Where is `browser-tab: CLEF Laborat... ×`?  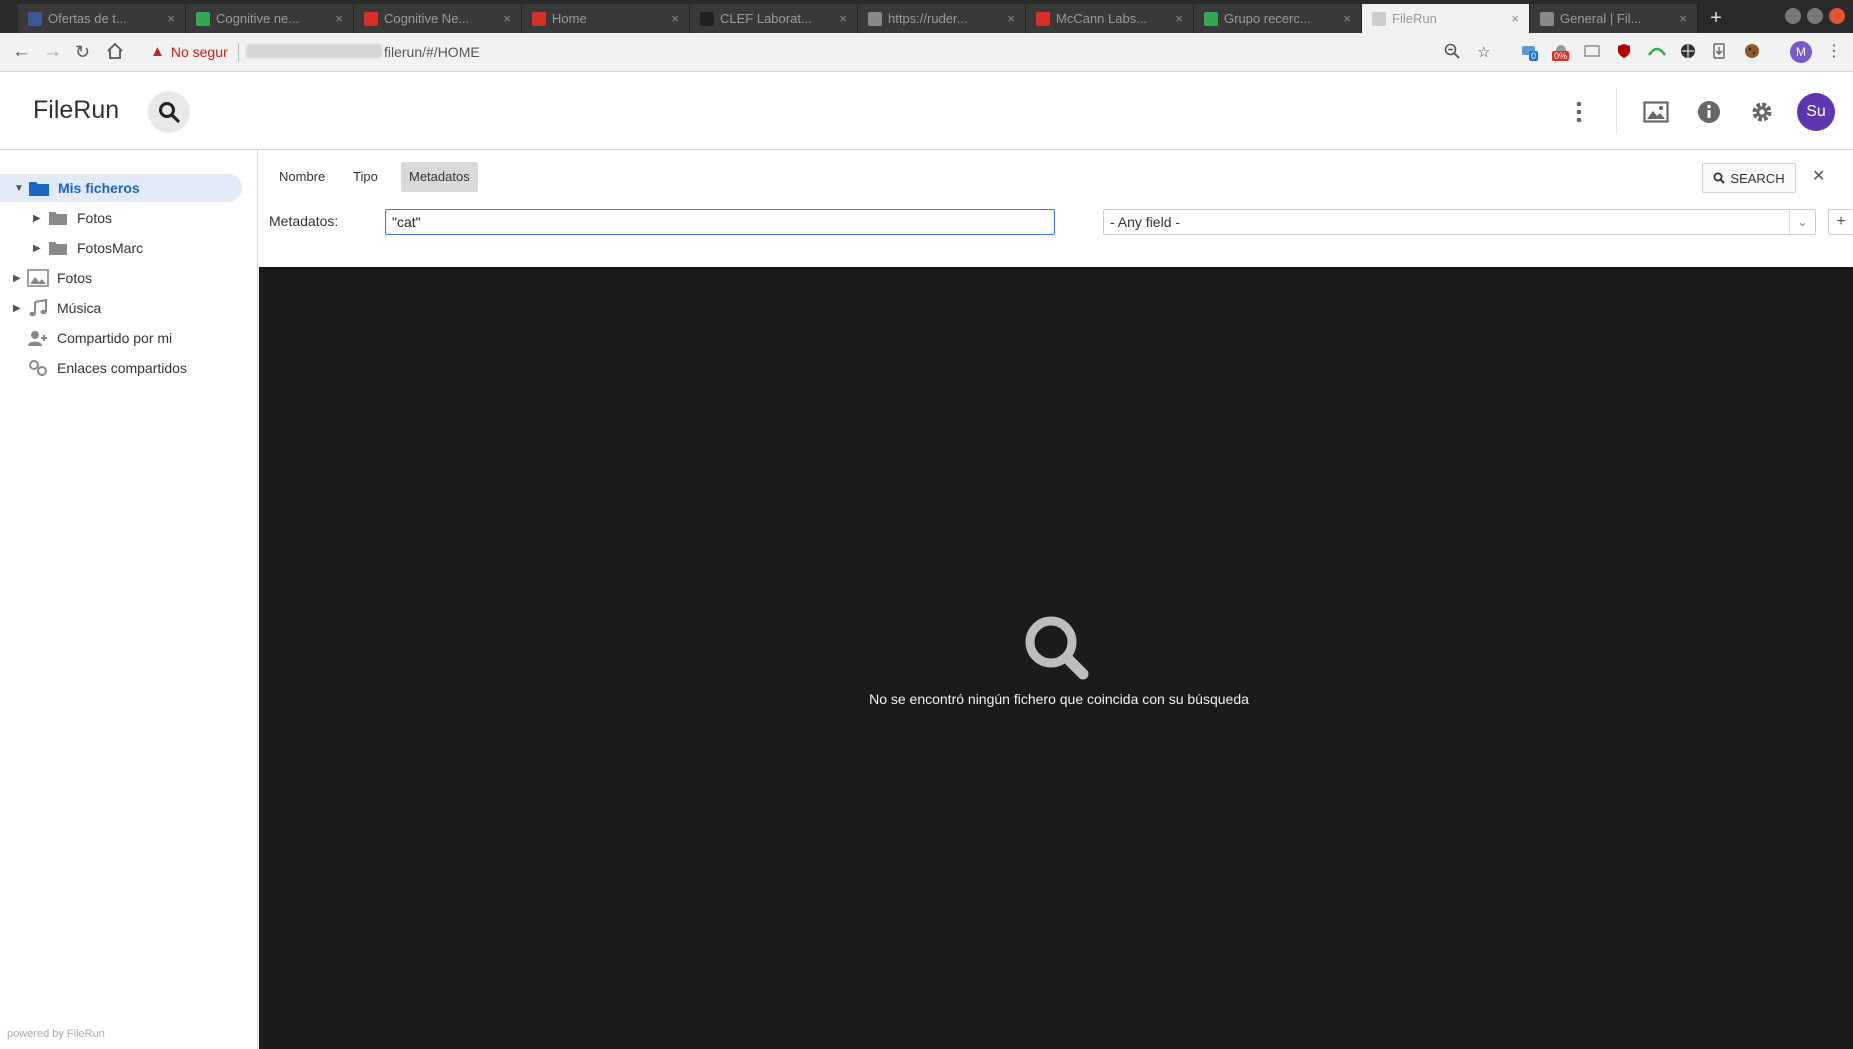 browser-tab: CLEF Laborat... × is located at coordinates (774, 18).